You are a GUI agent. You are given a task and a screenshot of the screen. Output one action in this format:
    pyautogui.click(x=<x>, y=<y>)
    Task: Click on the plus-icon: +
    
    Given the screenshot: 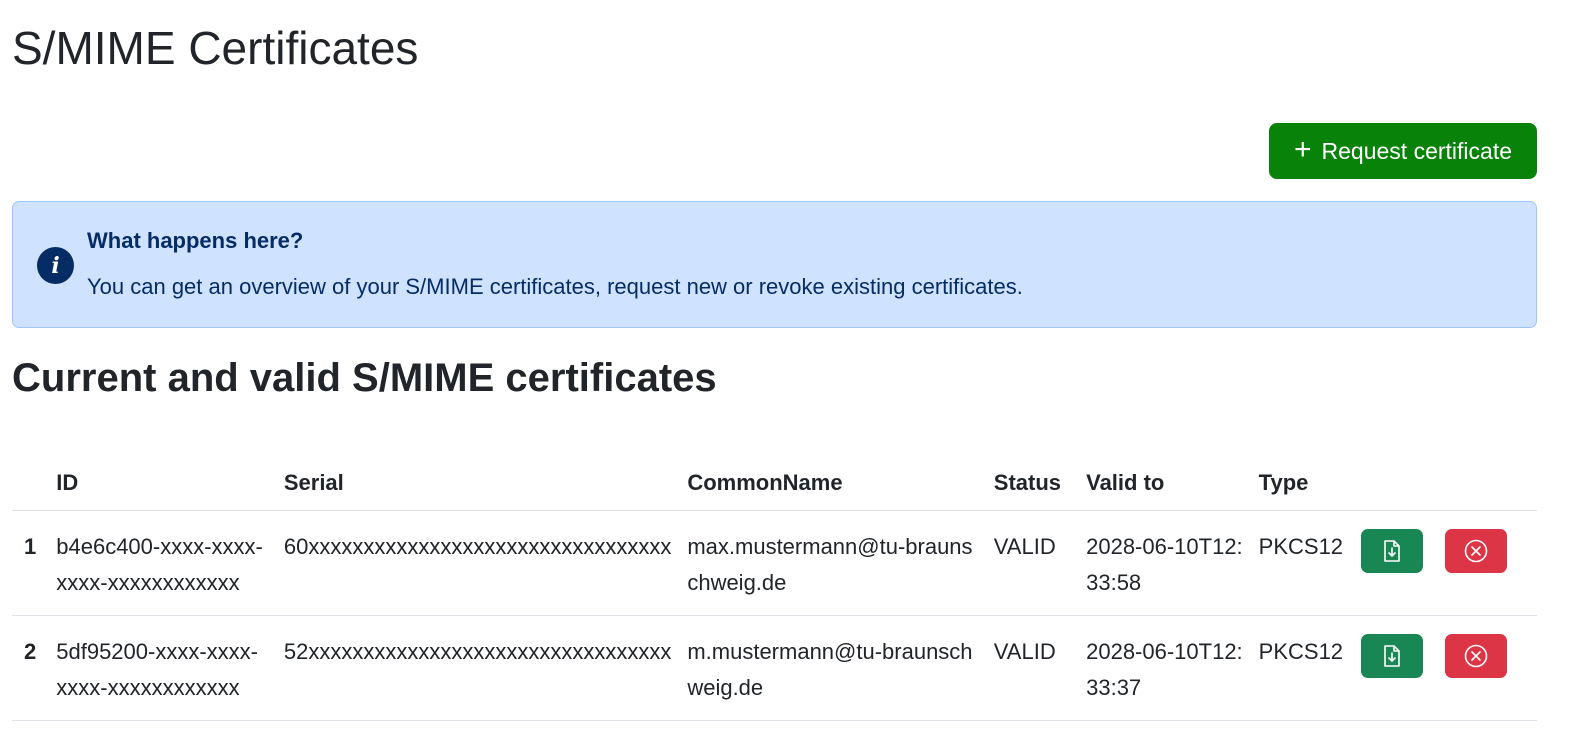 What is the action you would take?
    pyautogui.click(x=1302, y=149)
    